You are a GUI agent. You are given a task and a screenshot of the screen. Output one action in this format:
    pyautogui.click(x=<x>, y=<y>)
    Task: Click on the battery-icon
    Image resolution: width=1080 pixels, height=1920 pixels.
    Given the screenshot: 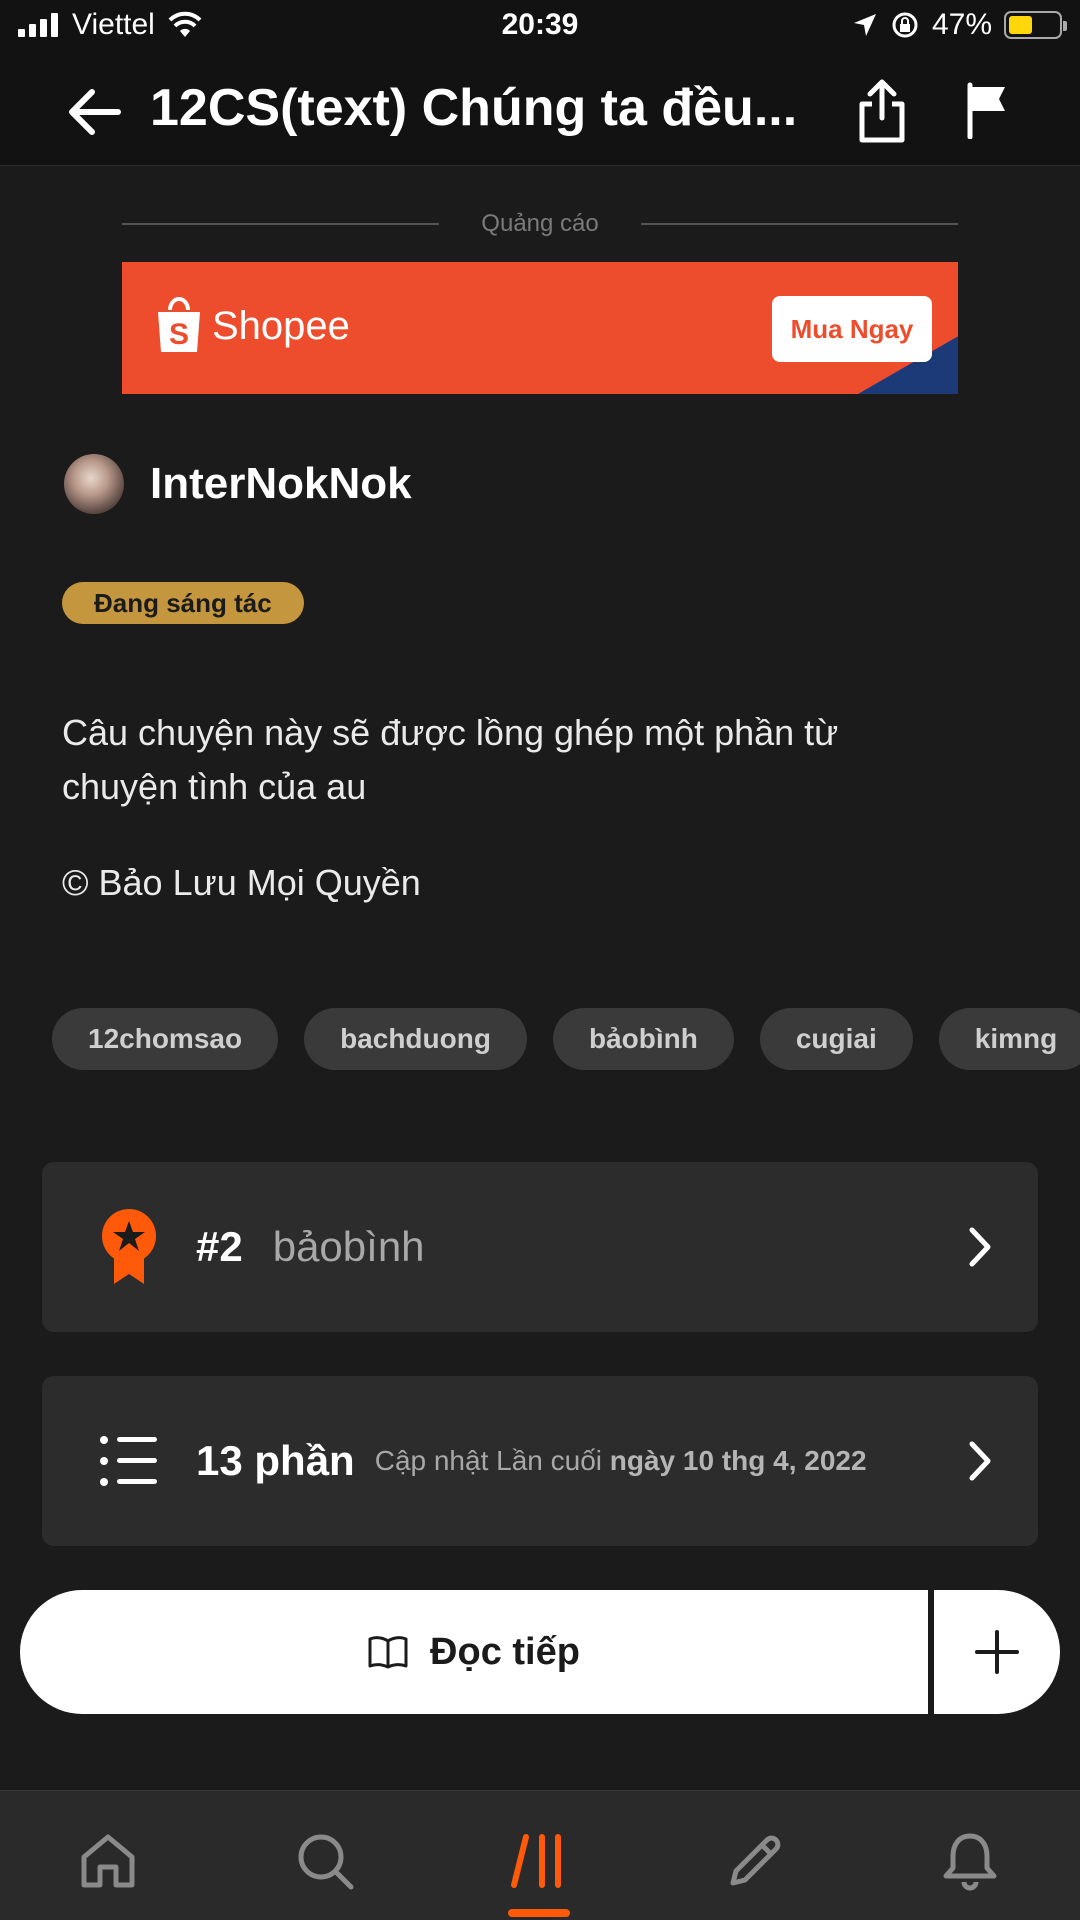 What is the action you would take?
    pyautogui.click(x=1035, y=25)
    